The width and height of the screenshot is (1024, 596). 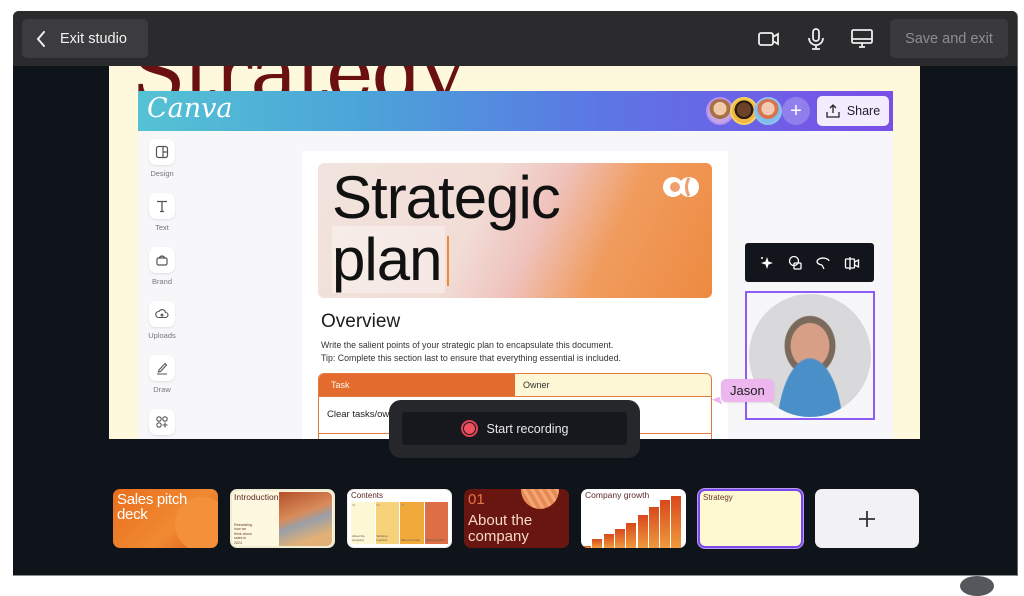 What do you see at coordinates (540, 499) in the screenshot?
I see `shell-graphic` at bounding box center [540, 499].